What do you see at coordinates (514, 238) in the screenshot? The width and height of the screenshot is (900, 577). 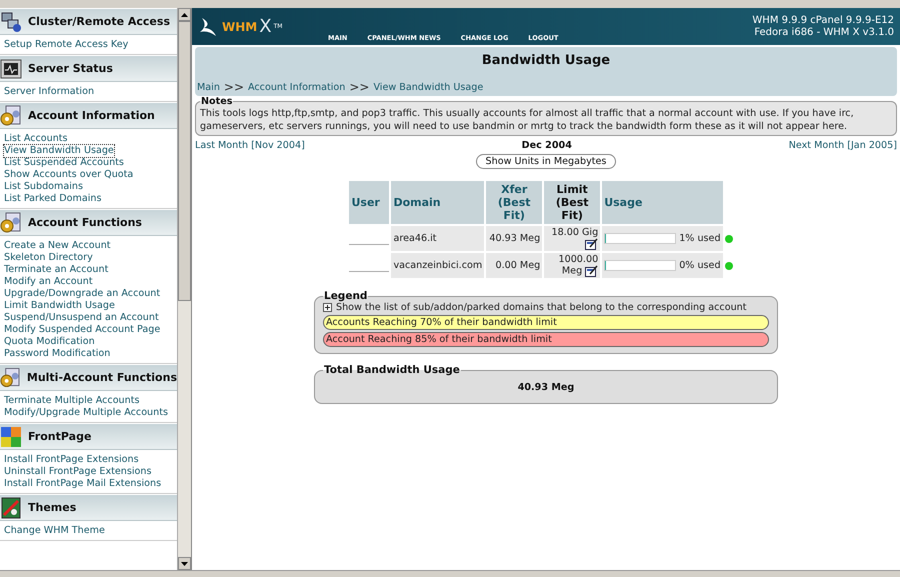 I see `table-cell: 40.93 Meg` at bounding box center [514, 238].